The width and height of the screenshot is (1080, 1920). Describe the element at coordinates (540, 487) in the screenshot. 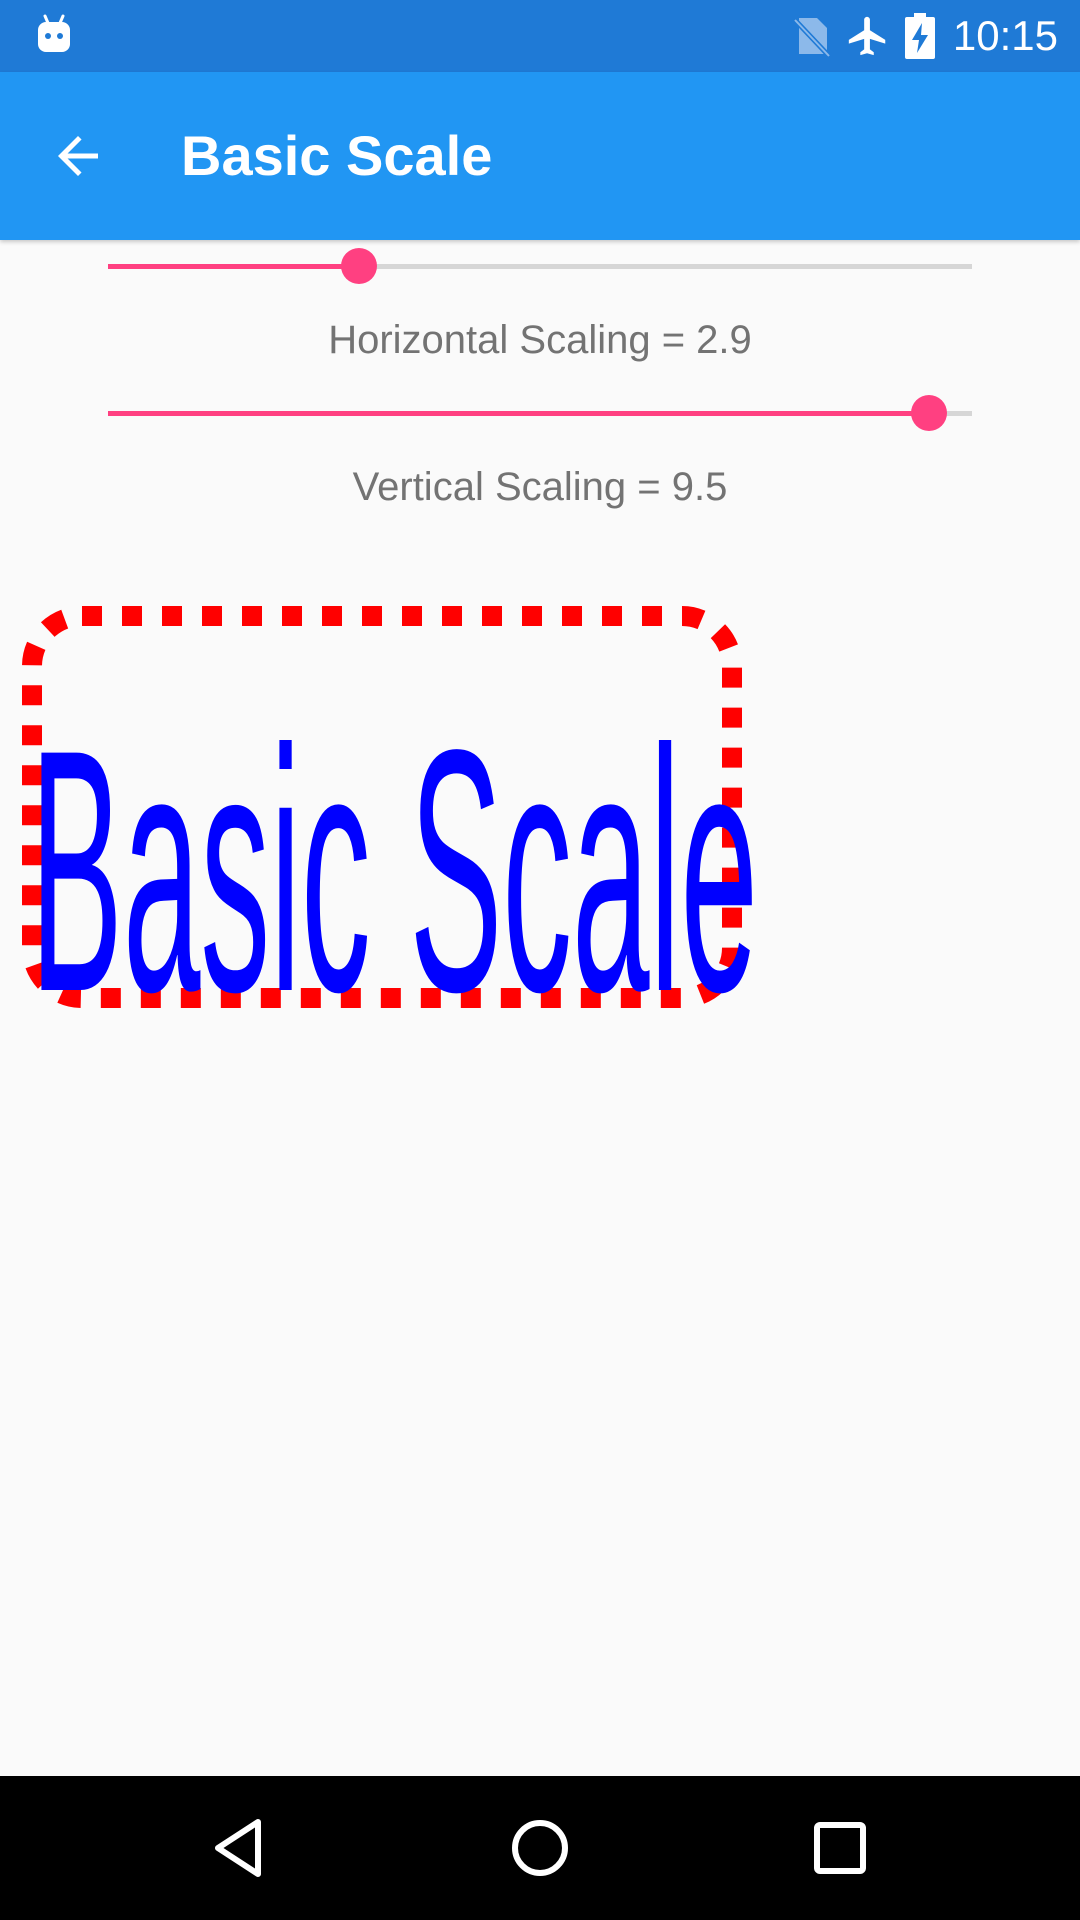

I see `vertical-scaling-label: Vertical Scaling = 9.5` at that location.